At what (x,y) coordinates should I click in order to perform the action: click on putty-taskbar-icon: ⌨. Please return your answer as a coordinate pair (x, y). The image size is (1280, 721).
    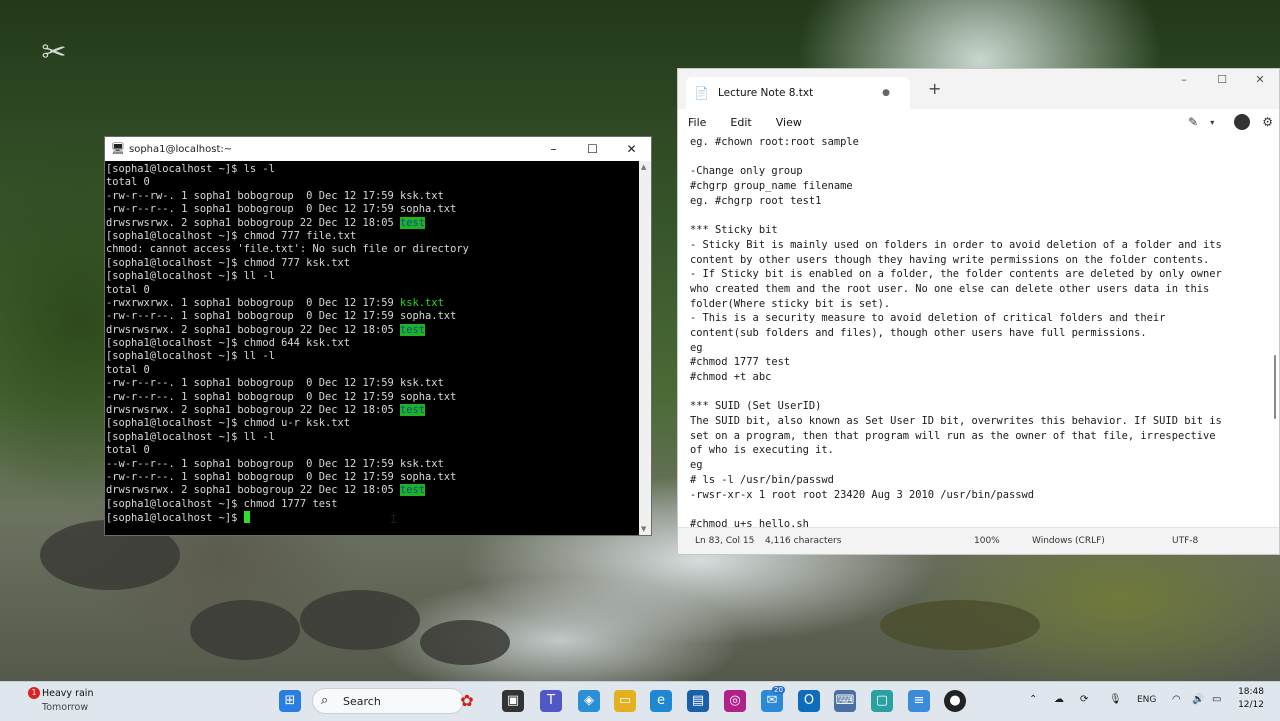
    Looking at the image, I should click on (845, 701).